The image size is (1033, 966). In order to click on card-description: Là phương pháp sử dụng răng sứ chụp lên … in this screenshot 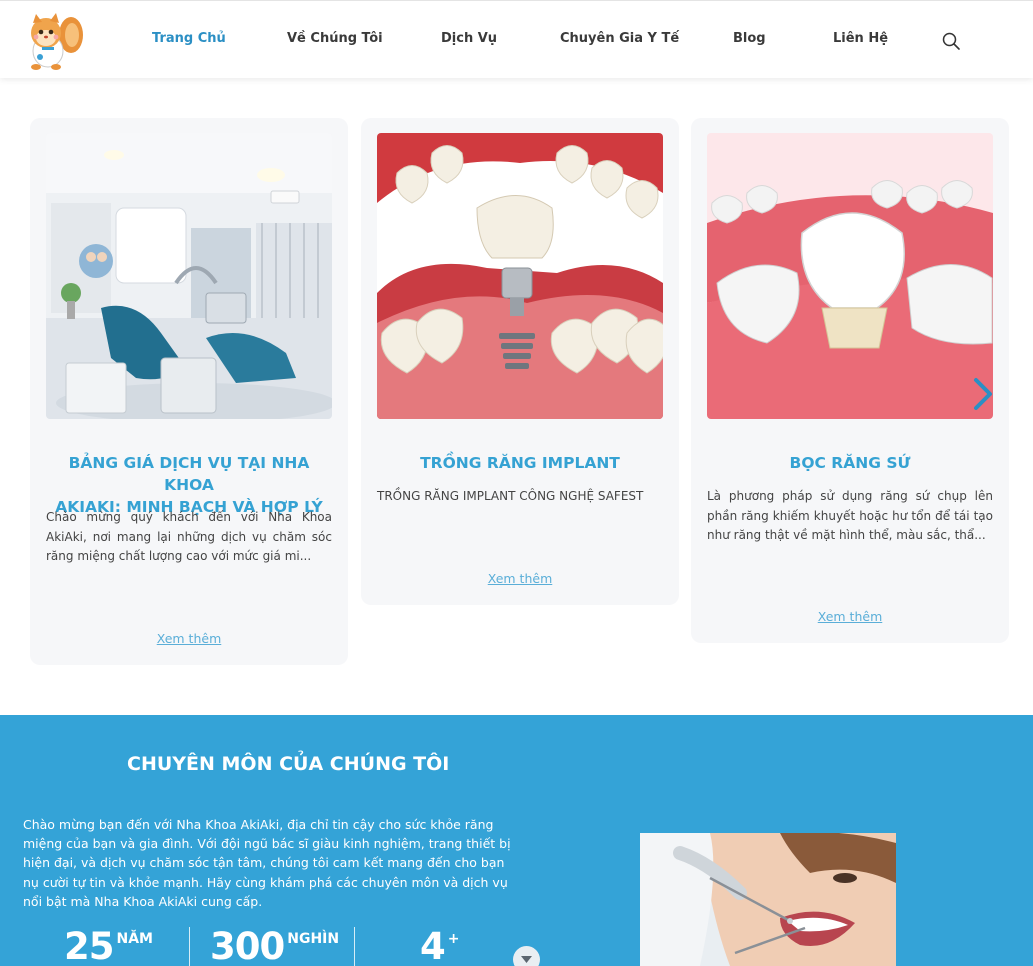, I will do `click(850, 515)`.